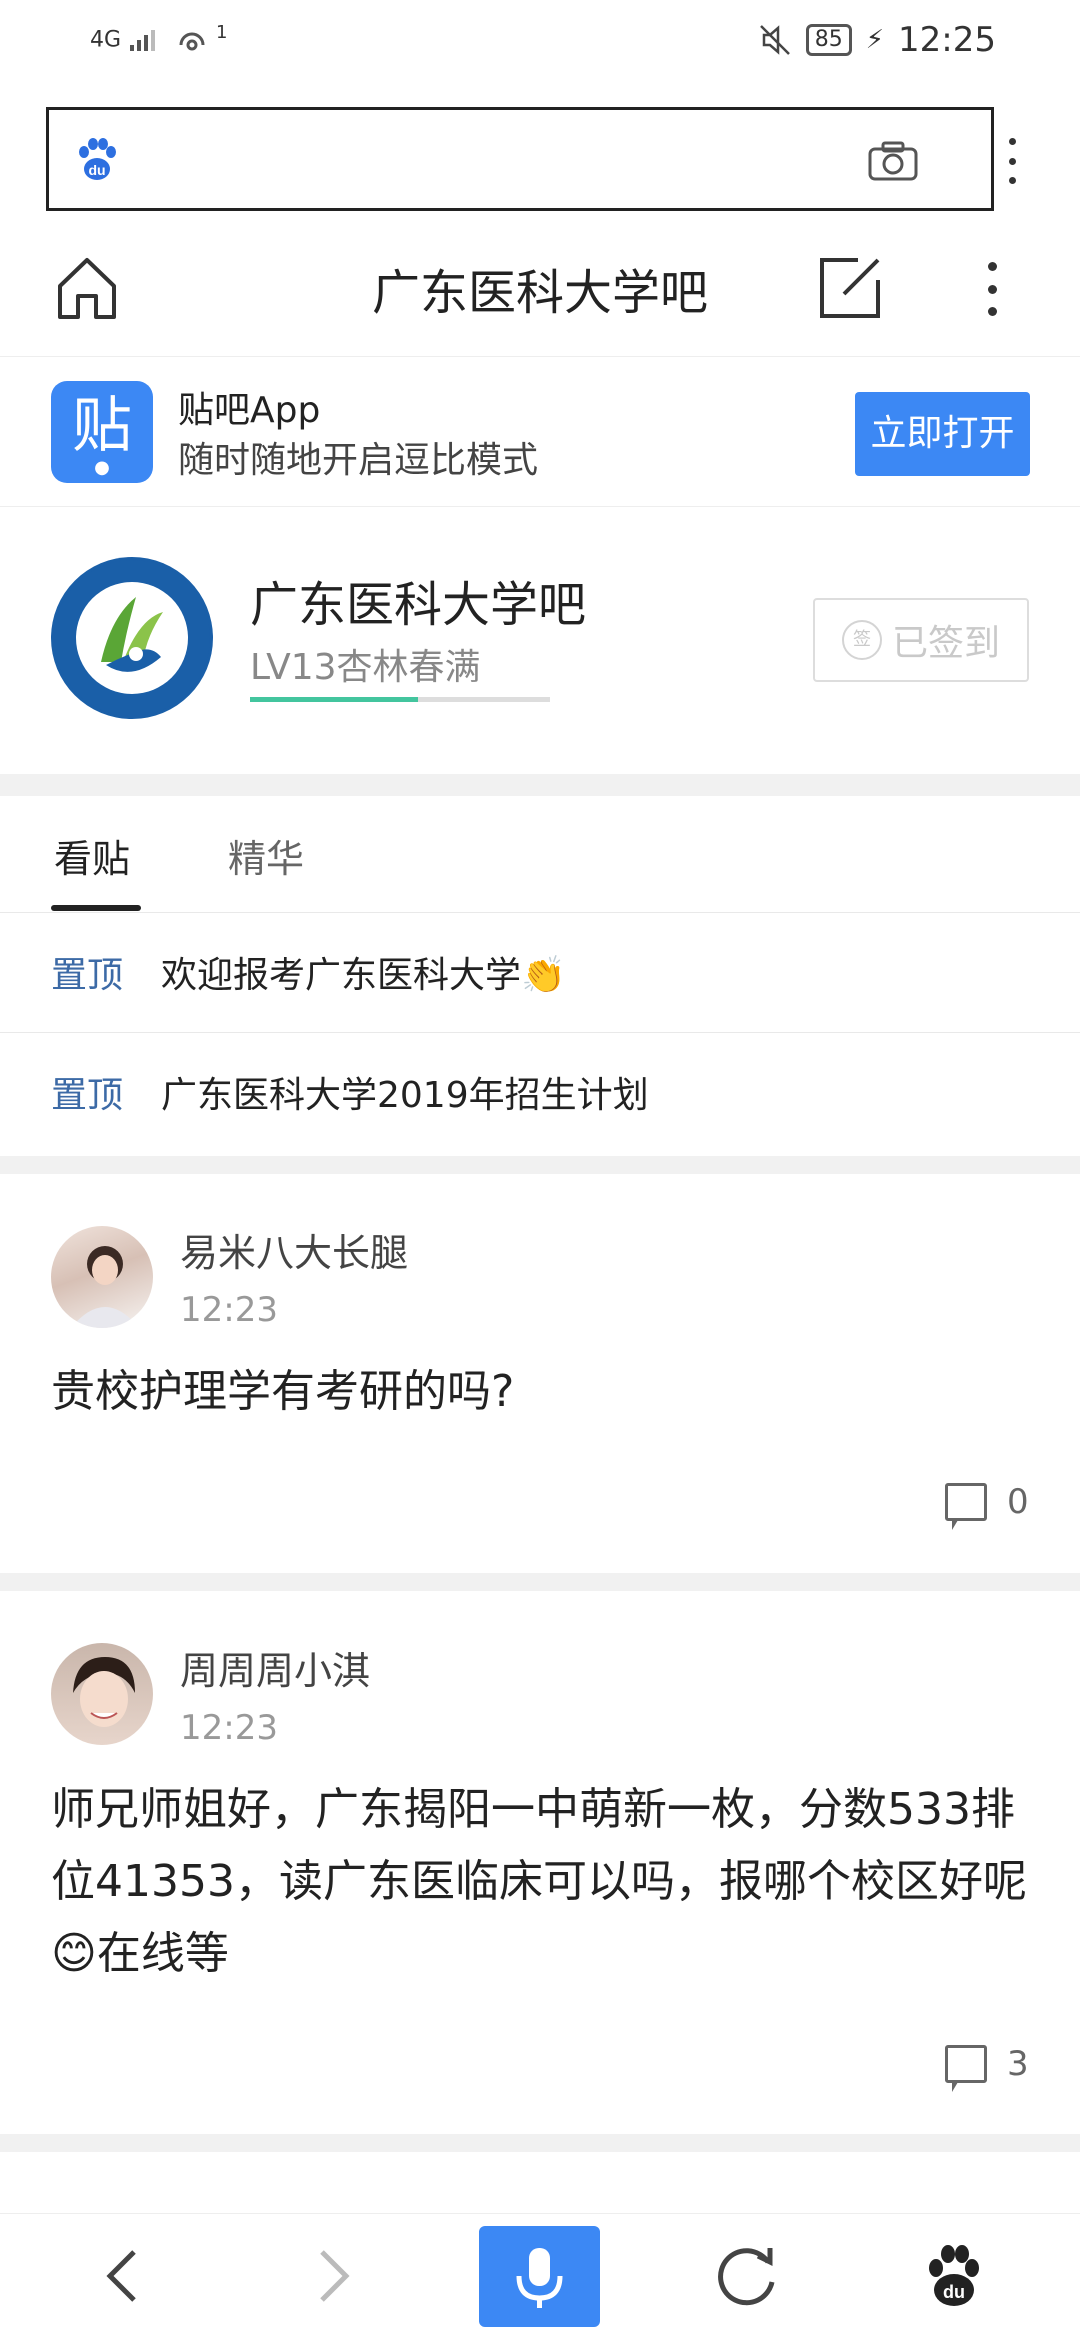  What do you see at coordinates (520, 159) in the screenshot?
I see `search-input: du` at bounding box center [520, 159].